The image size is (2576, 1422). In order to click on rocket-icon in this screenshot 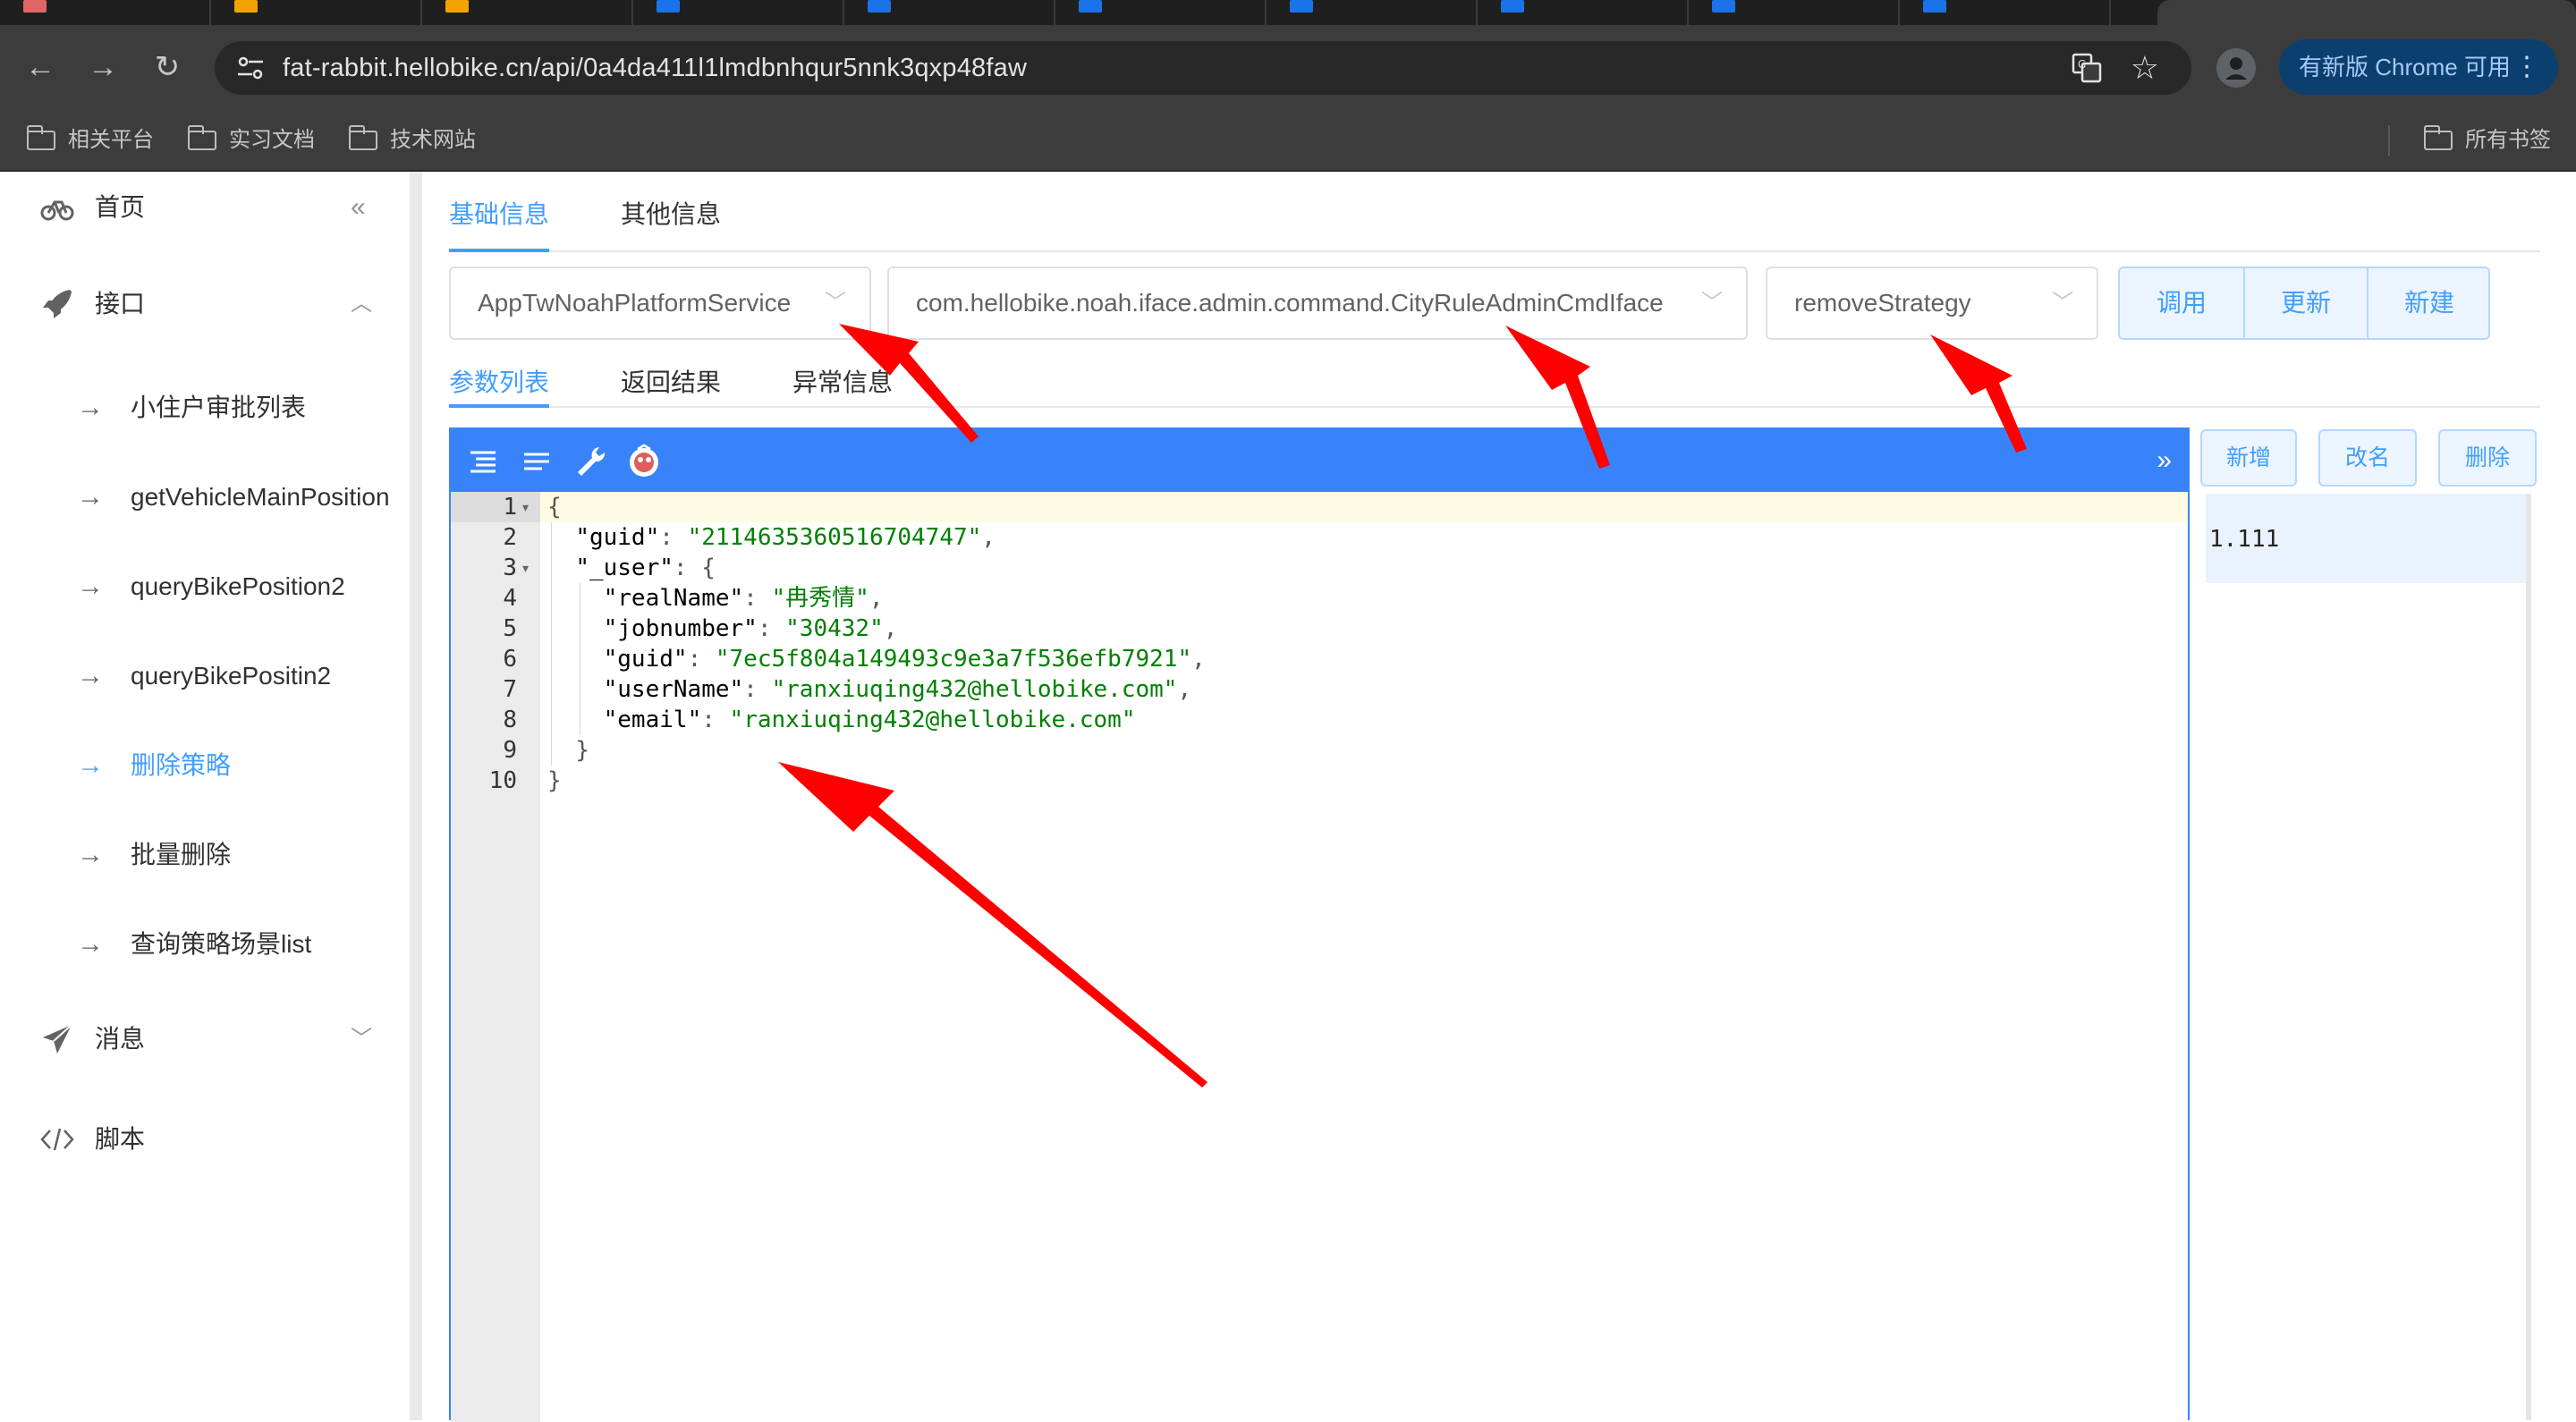, I will do `click(57, 304)`.